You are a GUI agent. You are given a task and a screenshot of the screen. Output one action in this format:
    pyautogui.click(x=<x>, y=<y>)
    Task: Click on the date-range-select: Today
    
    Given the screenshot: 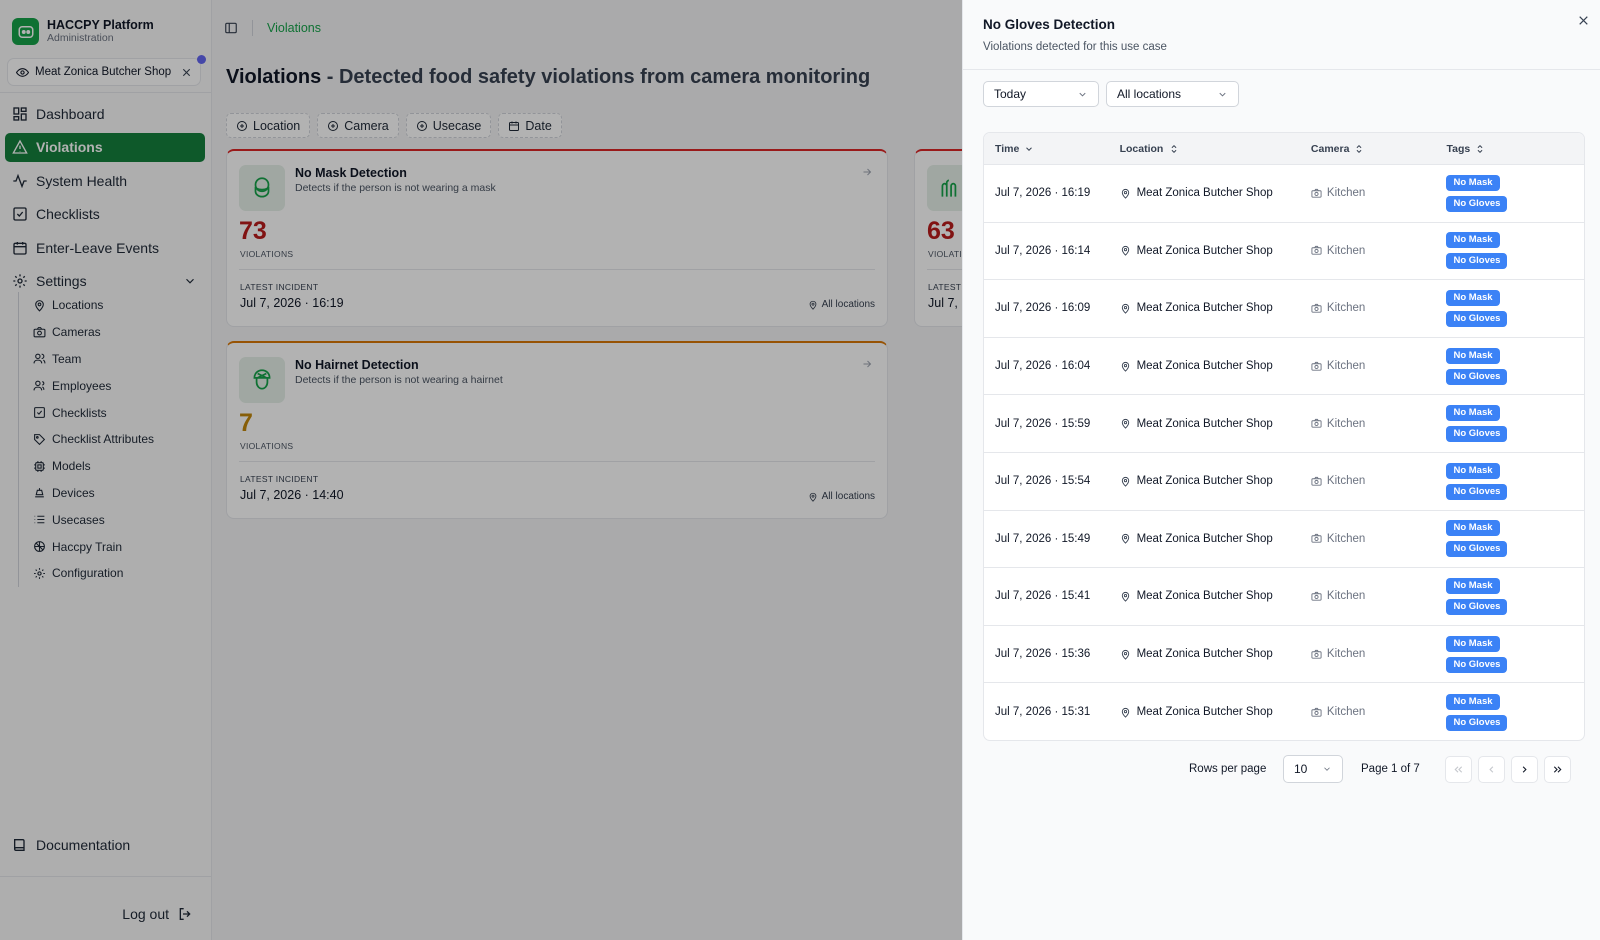 What is the action you would take?
    pyautogui.click(x=1041, y=94)
    